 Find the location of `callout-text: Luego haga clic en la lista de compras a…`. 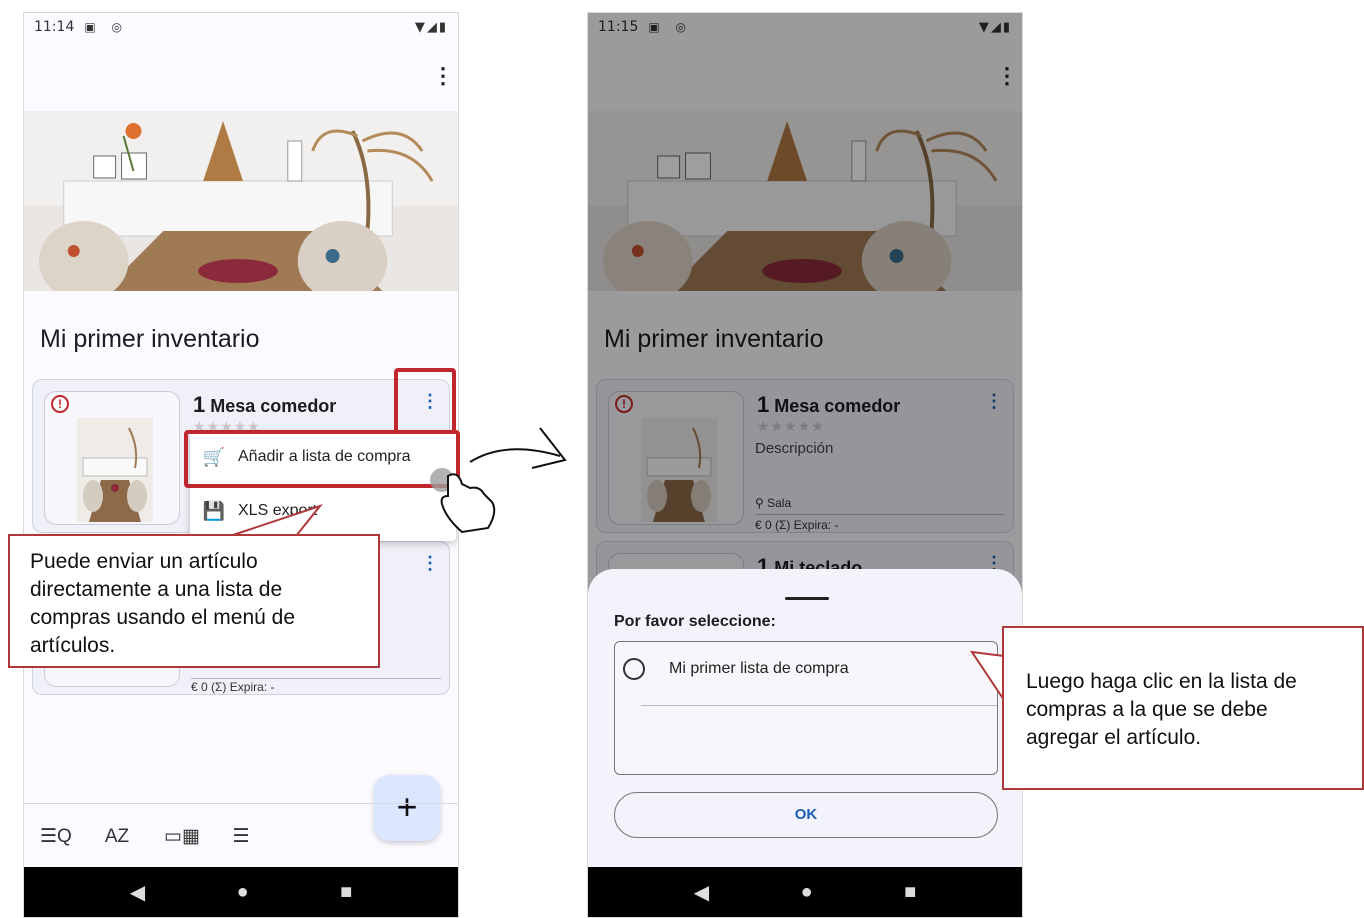

callout-text: Luego haga clic en la lista de compras a… is located at coordinates (1161, 709).